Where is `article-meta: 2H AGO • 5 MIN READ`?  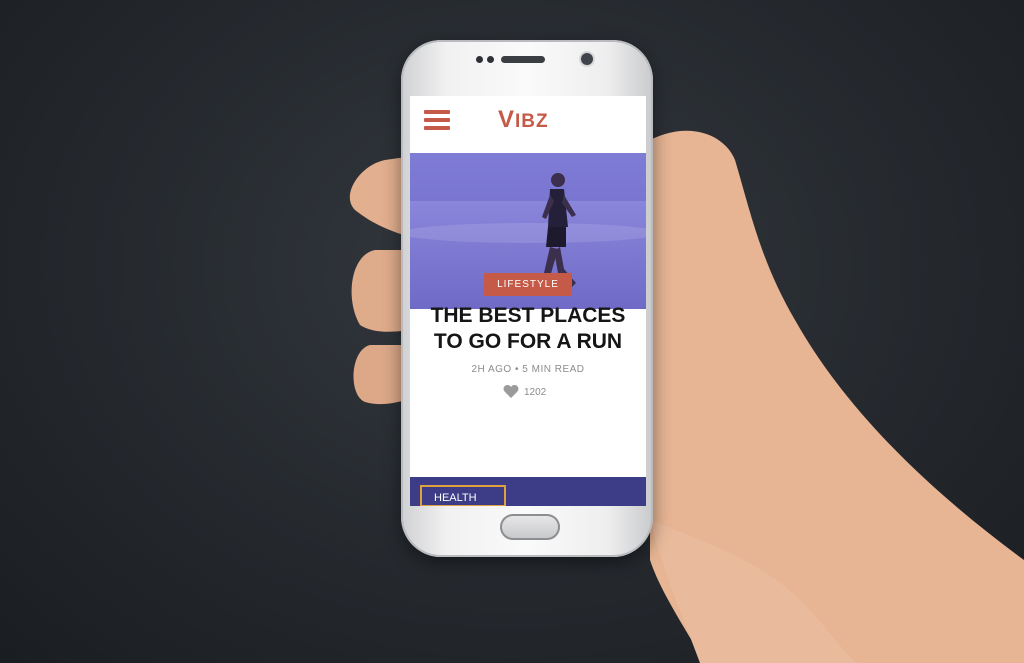
article-meta: 2H AGO • 5 MIN READ is located at coordinates (528, 369).